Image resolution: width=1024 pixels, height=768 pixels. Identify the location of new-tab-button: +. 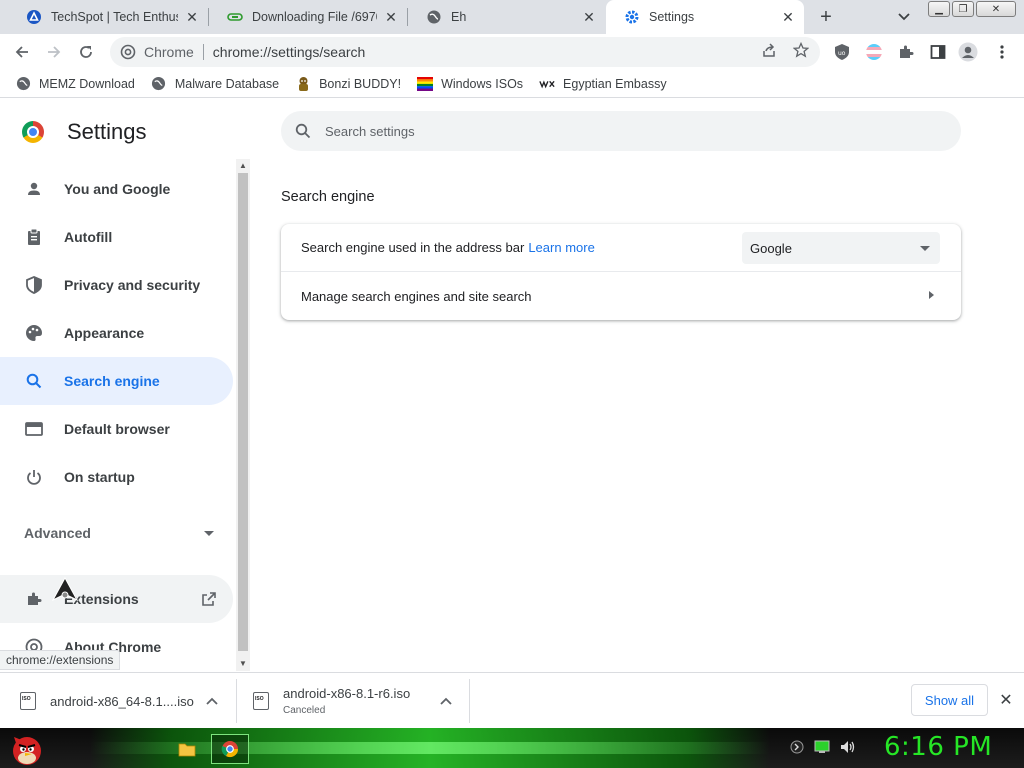
(826, 17).